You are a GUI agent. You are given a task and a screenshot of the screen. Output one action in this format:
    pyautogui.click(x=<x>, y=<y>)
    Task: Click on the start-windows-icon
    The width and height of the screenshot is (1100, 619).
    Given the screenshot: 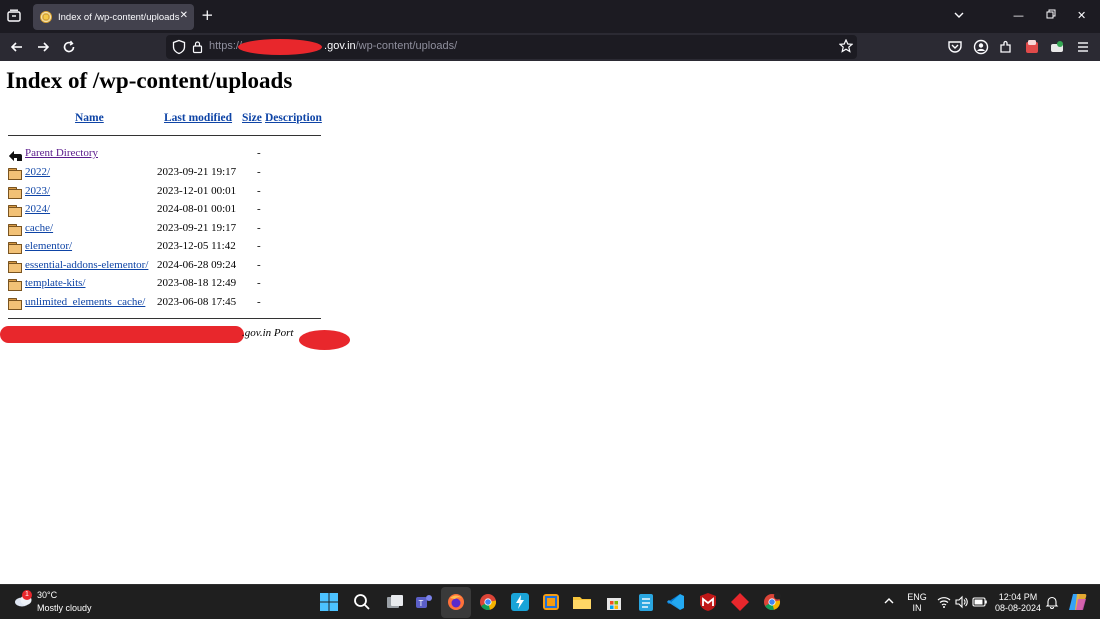 What is the action you would take?
    pyautogui.click(x=329, y=602)
    